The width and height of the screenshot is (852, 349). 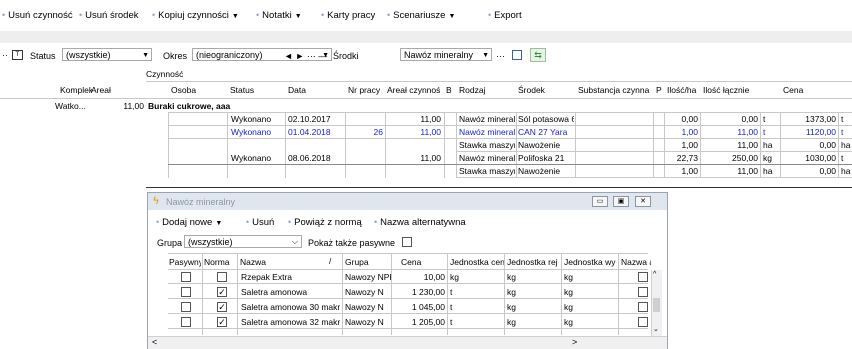 I want to click on col-header-jedn-wy: Jednostka wy, so click(x=592, y=262).